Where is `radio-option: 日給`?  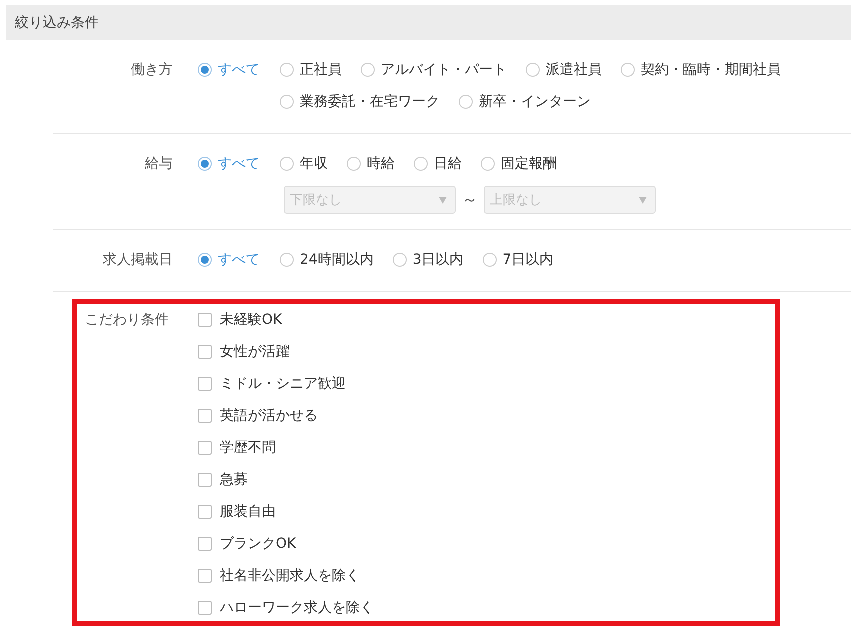 radio-option: 日給 is located at coordinates (438, 164).